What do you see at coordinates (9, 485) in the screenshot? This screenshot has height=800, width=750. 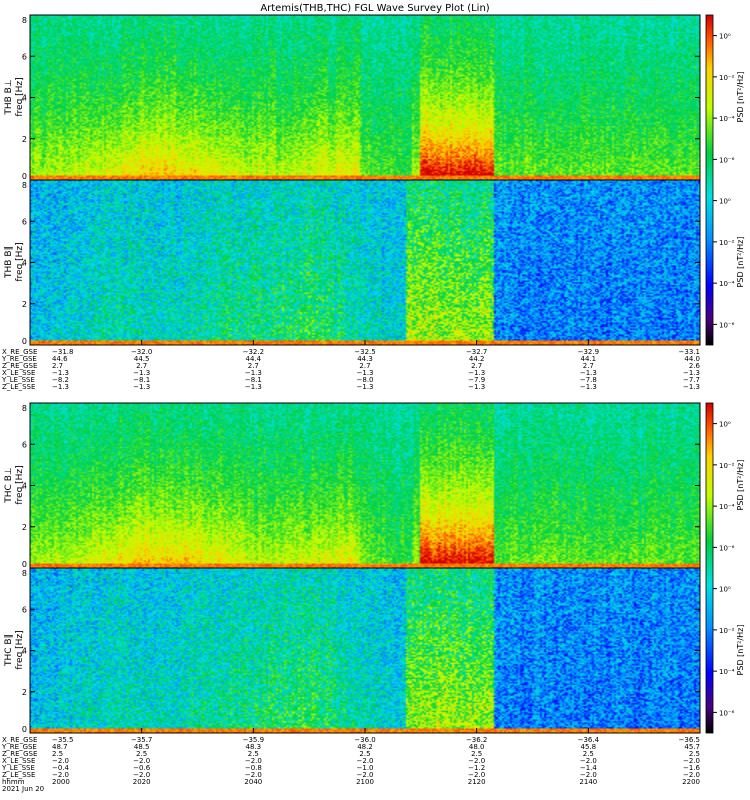 I see `panel-label: THC B⊥` at bounding box center [9, 485].